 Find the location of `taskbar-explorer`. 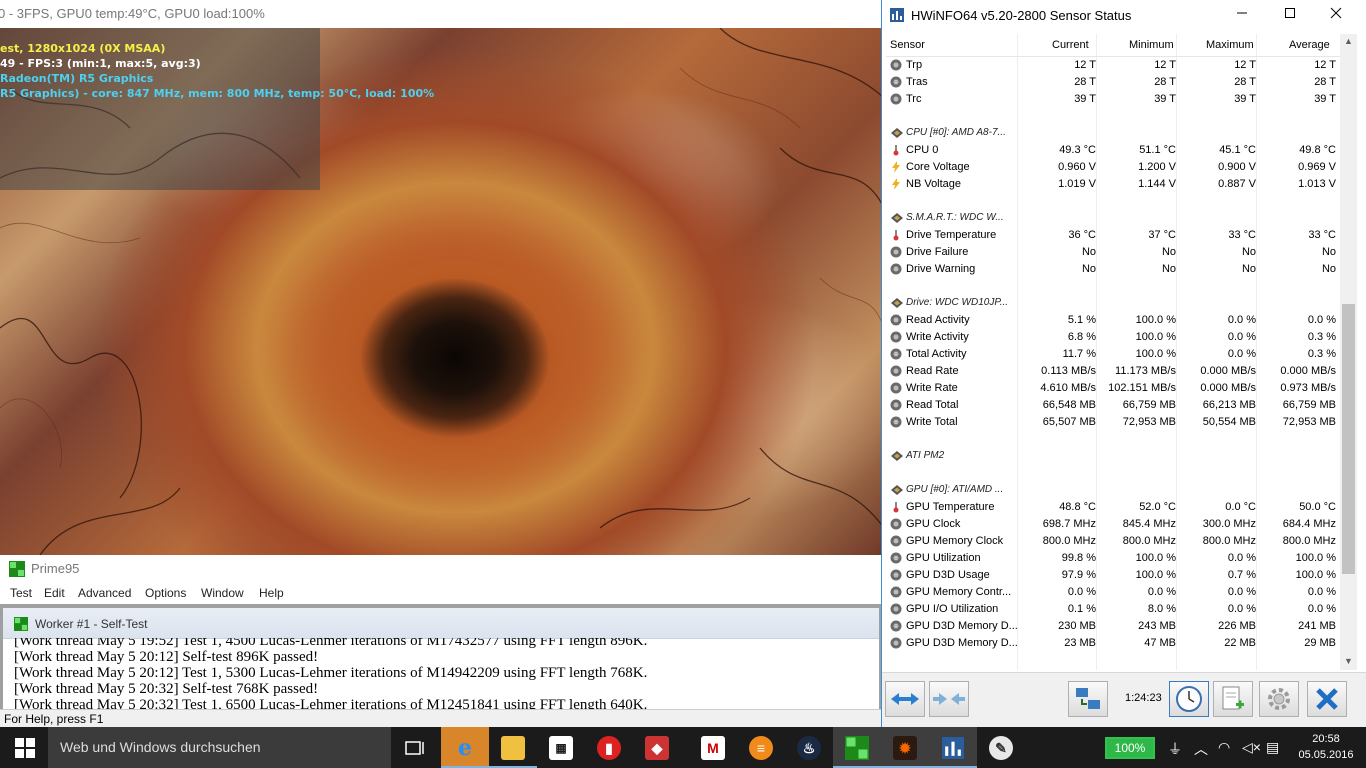

taskbar-explorer is located at coordinates (513, 747).